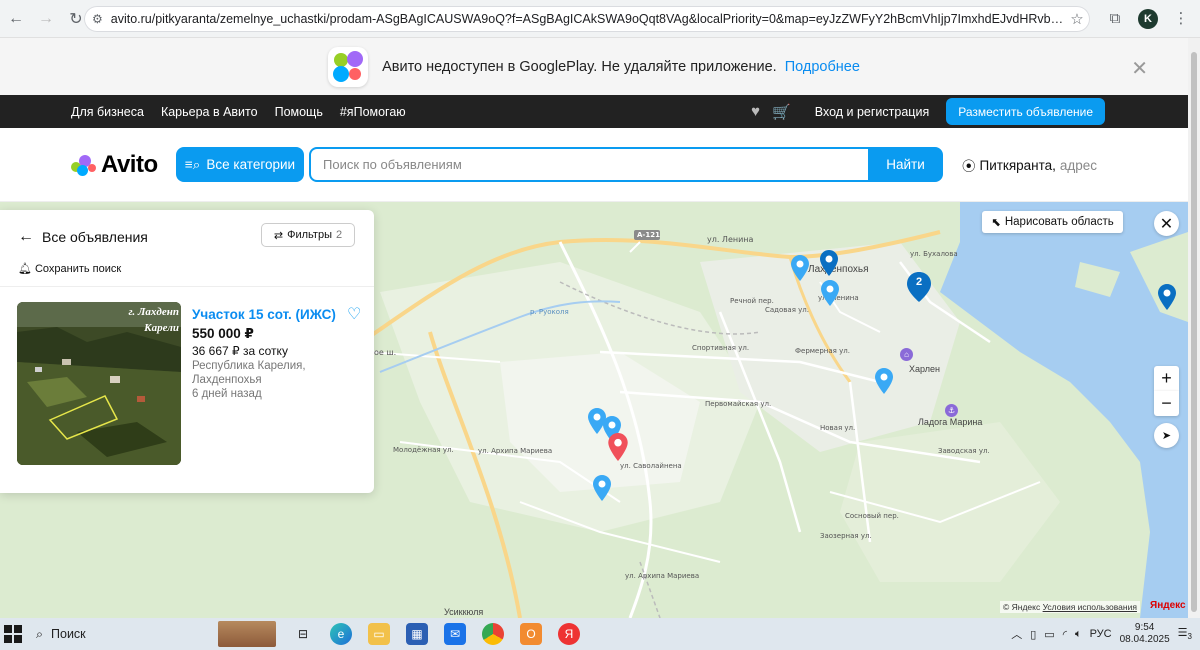  Describe the element at coordinates (589, 164) in the screenshot. I see `search-input: Поиск по объявлениям` at that location.